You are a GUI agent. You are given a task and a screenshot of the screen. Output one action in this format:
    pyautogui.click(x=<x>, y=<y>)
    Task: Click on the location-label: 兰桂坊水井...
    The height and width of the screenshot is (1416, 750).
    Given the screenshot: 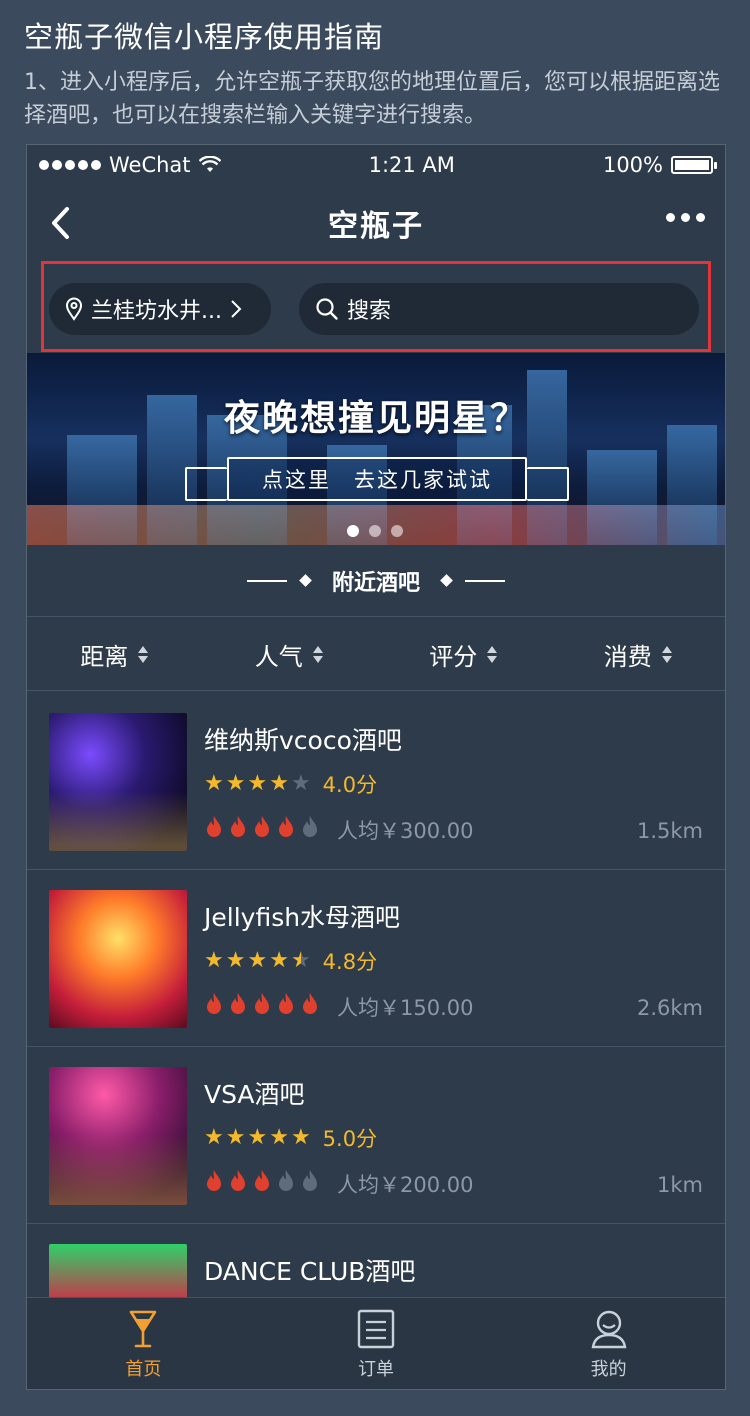 What is the action you would take?
    pyautogui.click(x=156, y=311)
    